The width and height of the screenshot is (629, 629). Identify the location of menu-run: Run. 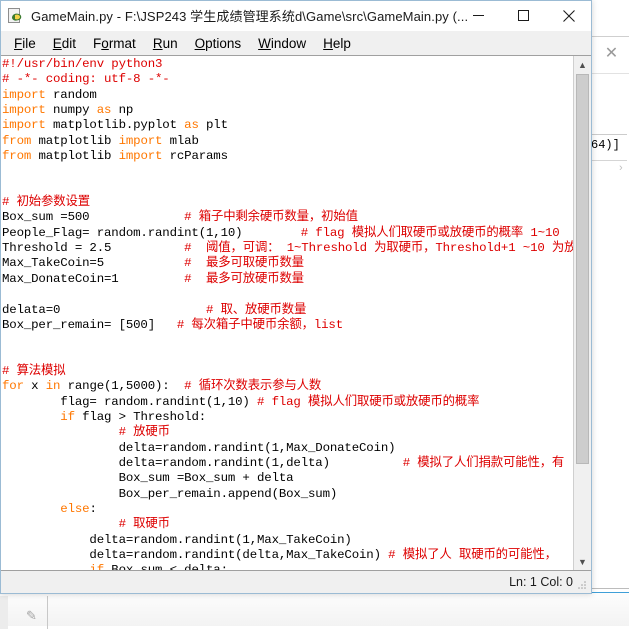
(166, 43).